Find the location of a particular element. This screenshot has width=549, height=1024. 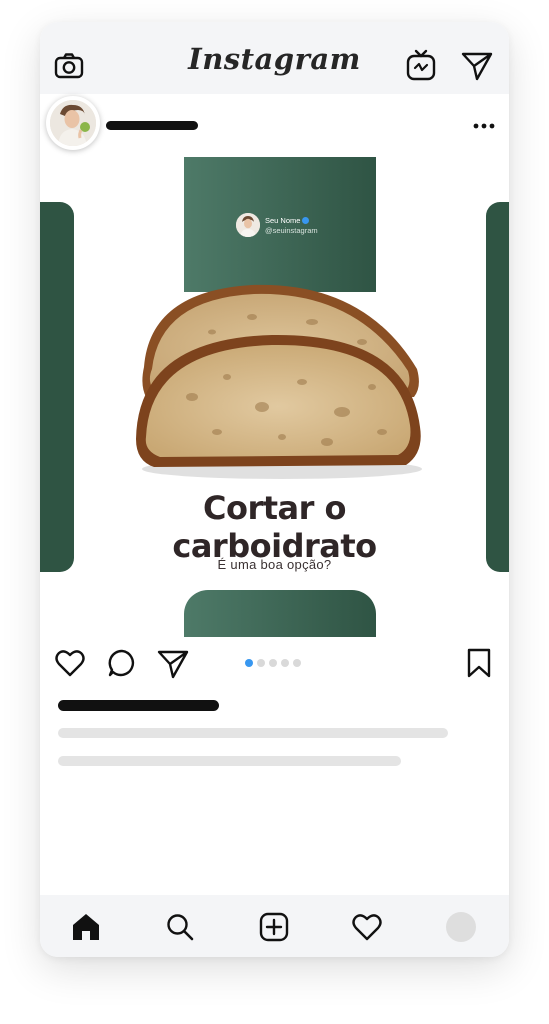

direct-message-icon is located at coordinates (477, 66).